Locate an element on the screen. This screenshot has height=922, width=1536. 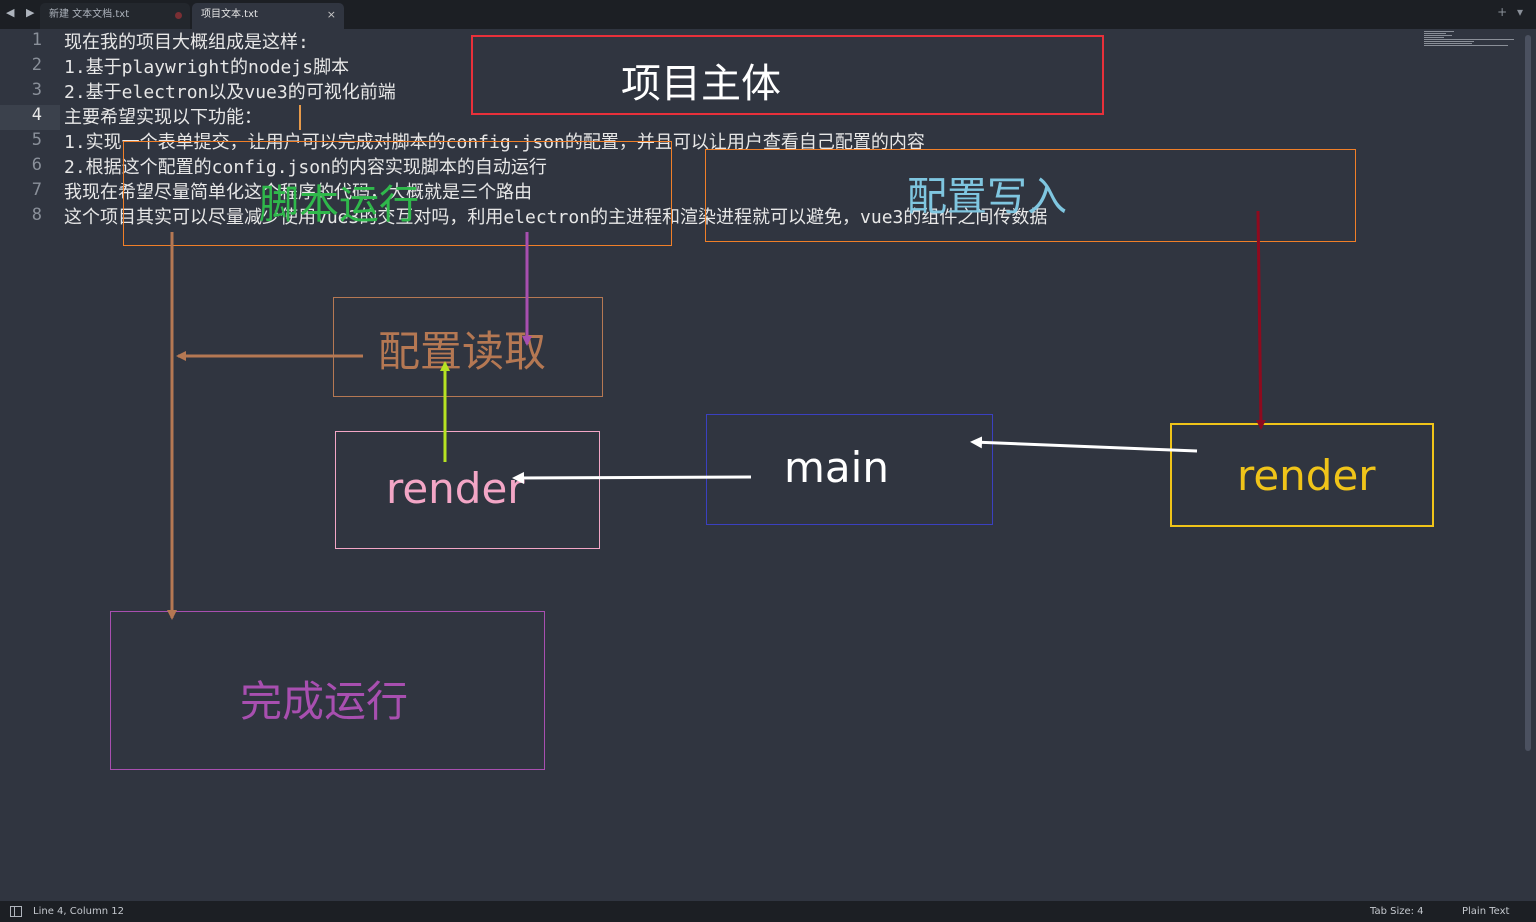
line-number: 2 is located at coordinates (36, 65).